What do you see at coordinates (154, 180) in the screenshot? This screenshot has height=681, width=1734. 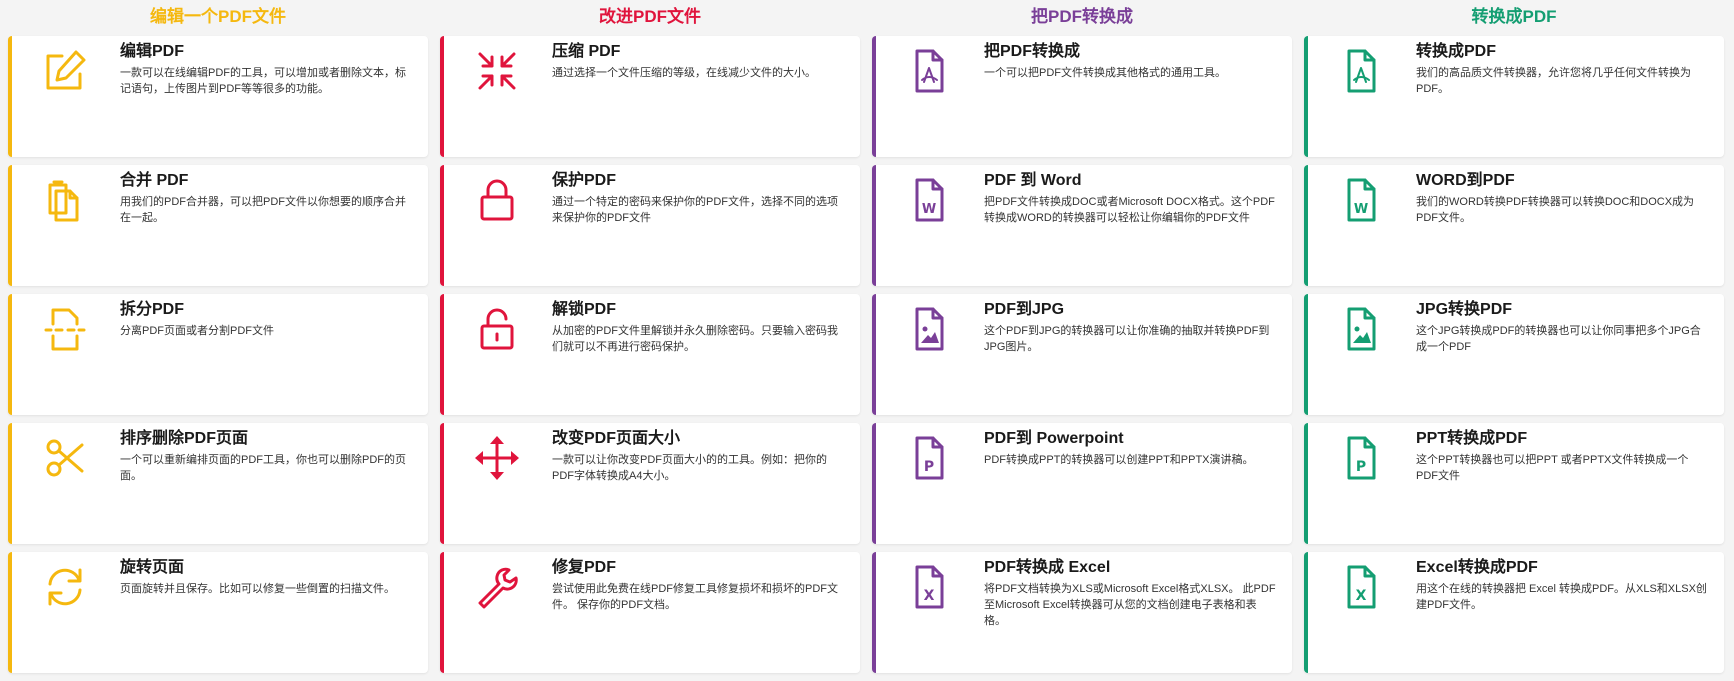 I see `tool-title: 合并 PDF` at bounding box center [154, 180].